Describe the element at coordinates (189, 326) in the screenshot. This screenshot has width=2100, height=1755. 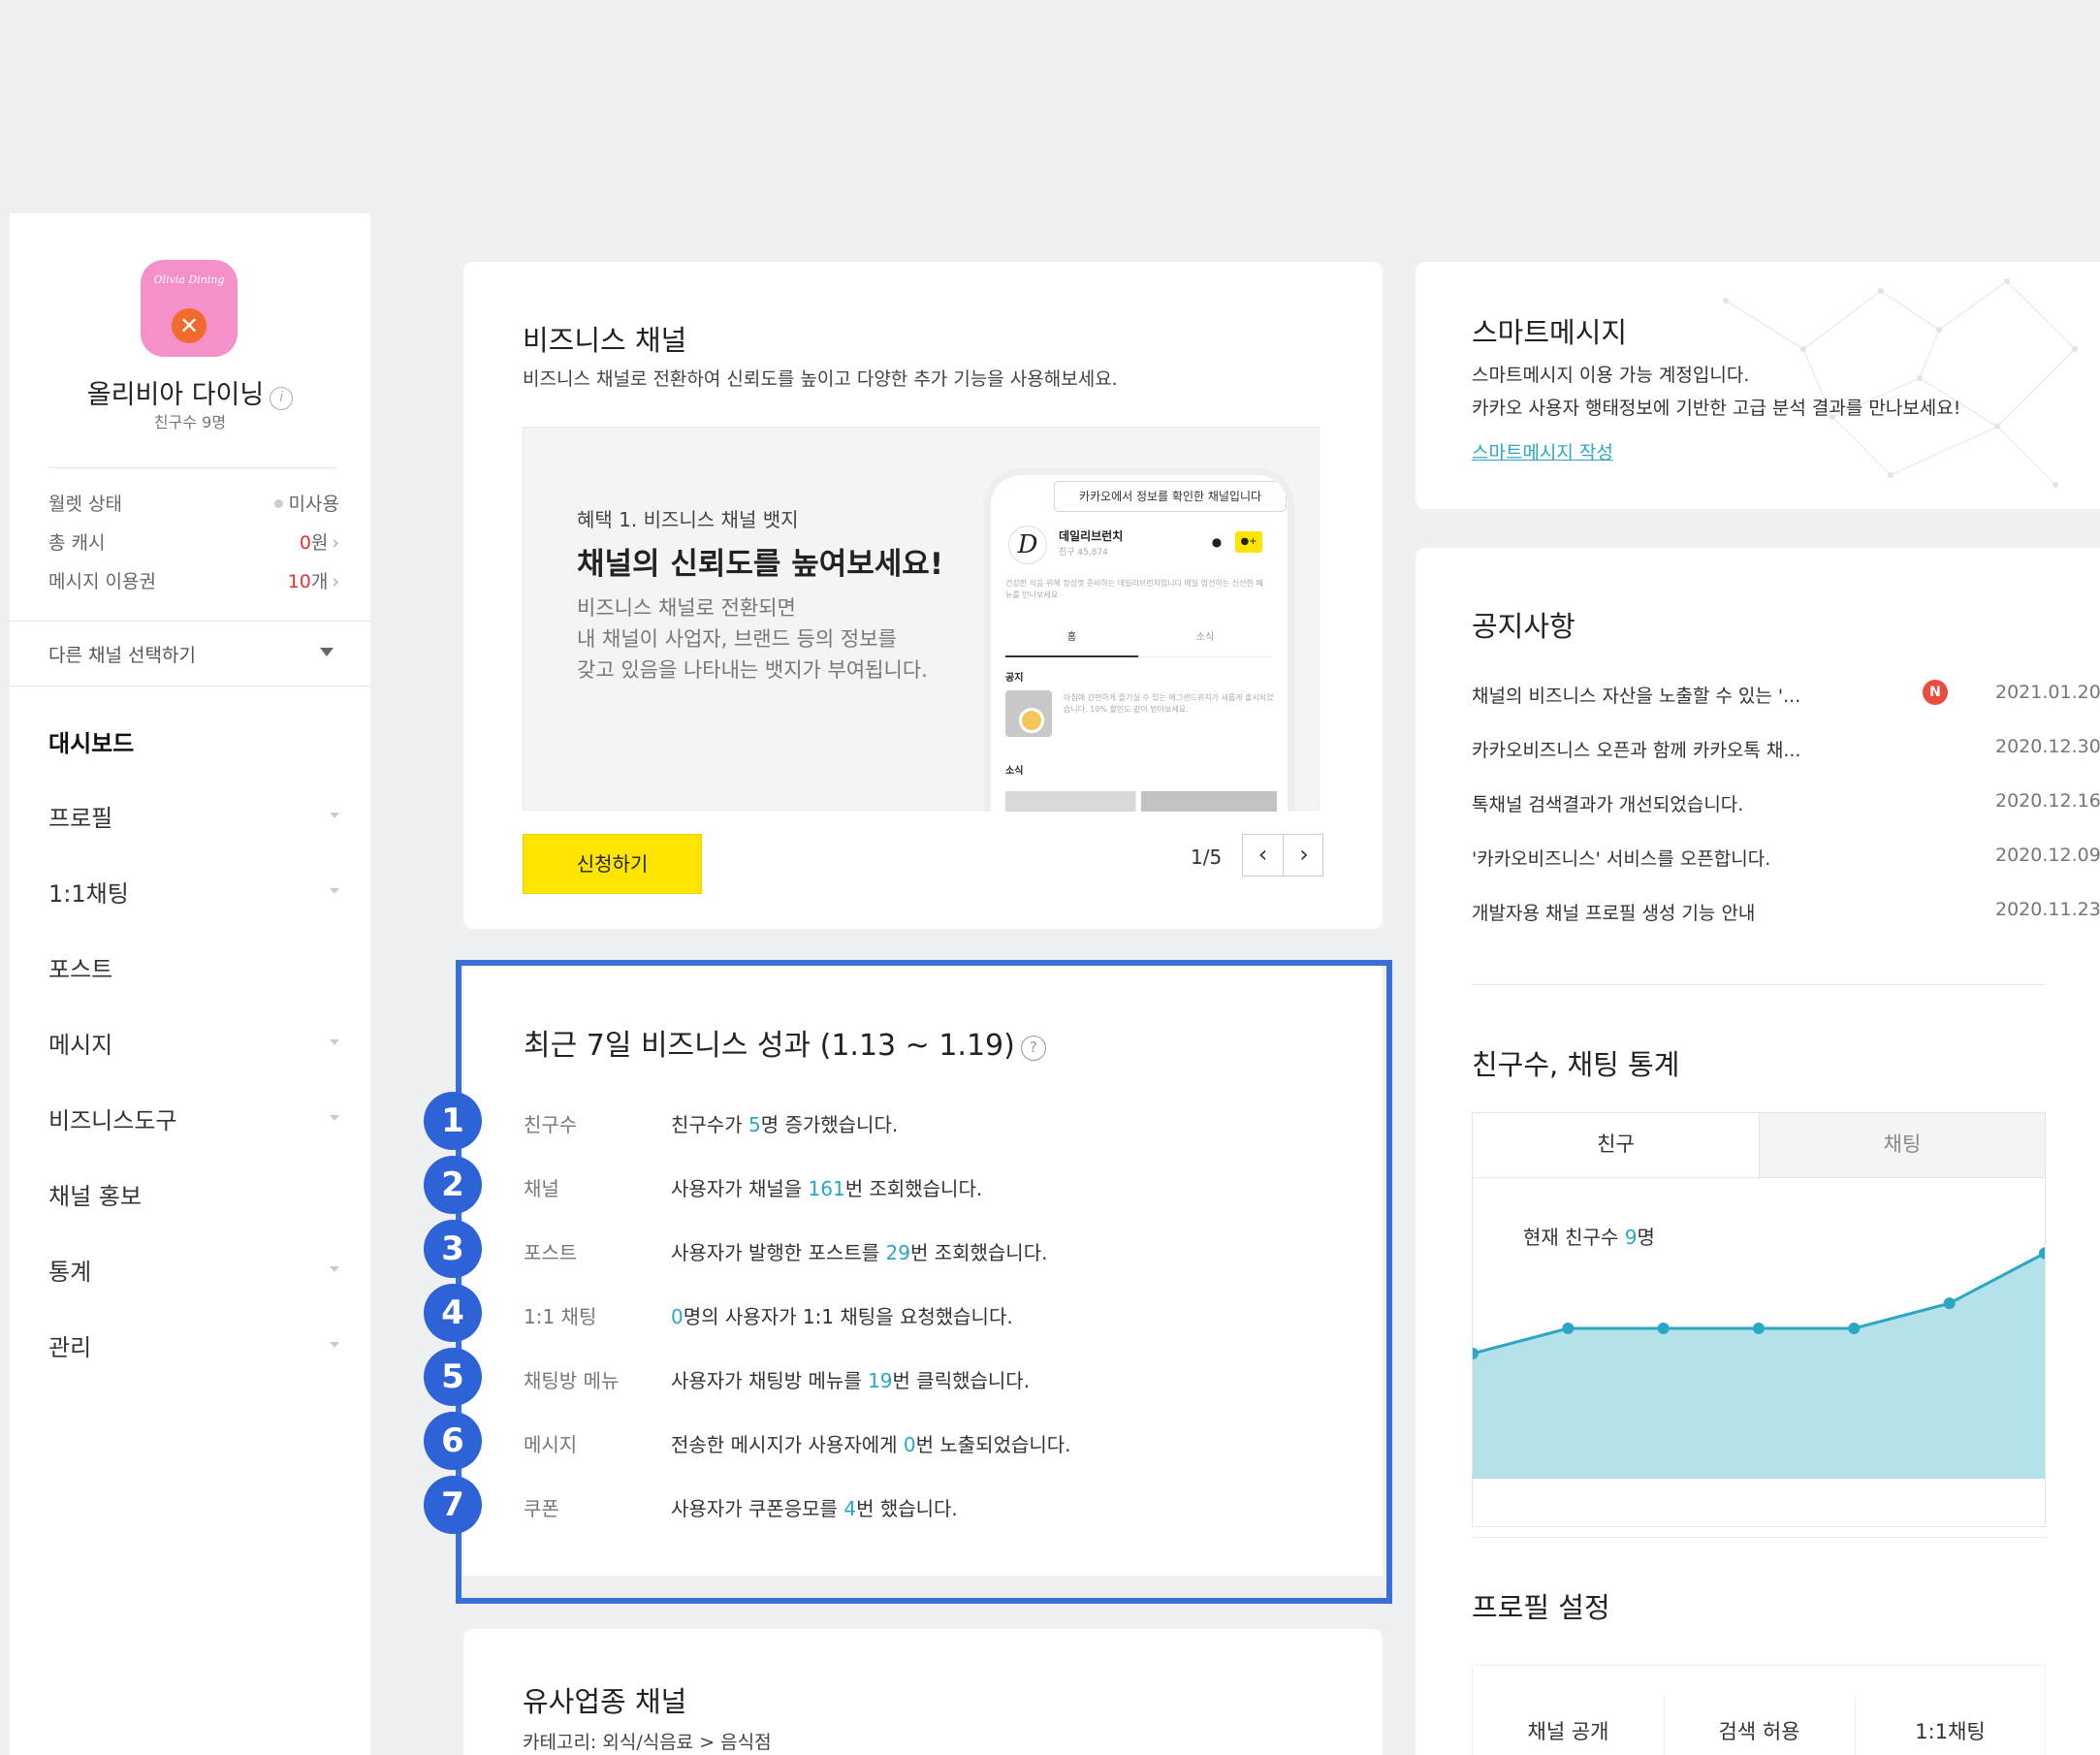
I see `fork-knife-icon: ✕` at that location.